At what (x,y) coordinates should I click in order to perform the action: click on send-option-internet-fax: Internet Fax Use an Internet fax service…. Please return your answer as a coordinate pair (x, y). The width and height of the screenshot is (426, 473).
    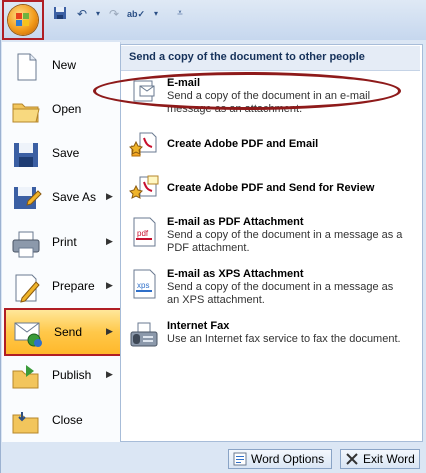
    Looking at the image, I should click on (269, 342).